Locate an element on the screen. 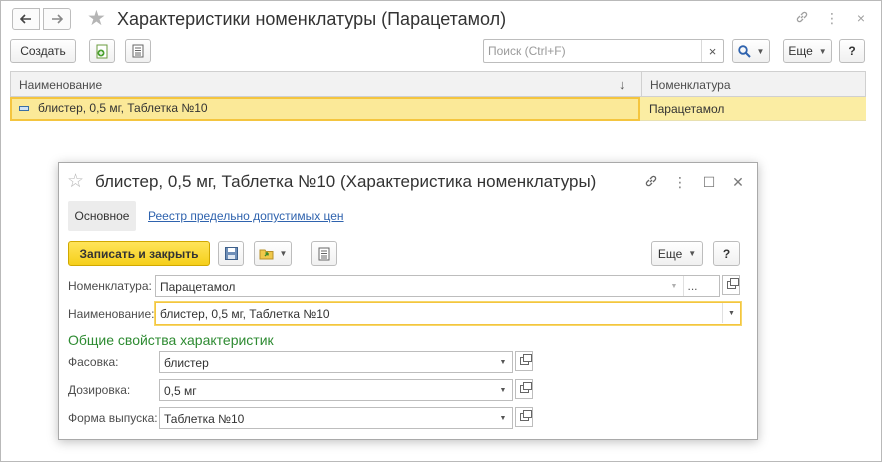 Image resolution: width=882 pixels, height=462 pixels. floppy-disk-icon is located at coordinates (231, 253).